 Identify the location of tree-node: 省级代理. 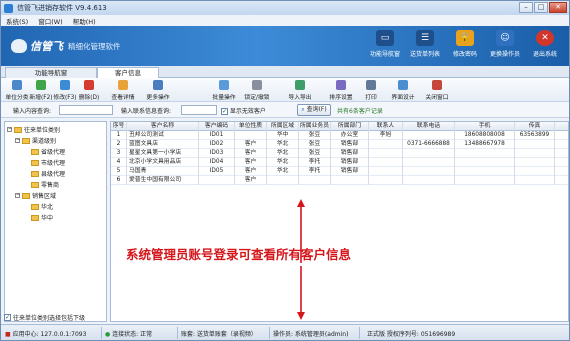
(48, 151).